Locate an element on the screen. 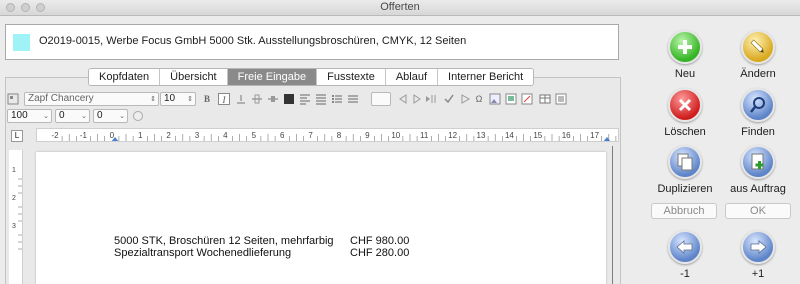 The image size is (800, 284). next-record-label: +1 is located at coordinates (758, 274).